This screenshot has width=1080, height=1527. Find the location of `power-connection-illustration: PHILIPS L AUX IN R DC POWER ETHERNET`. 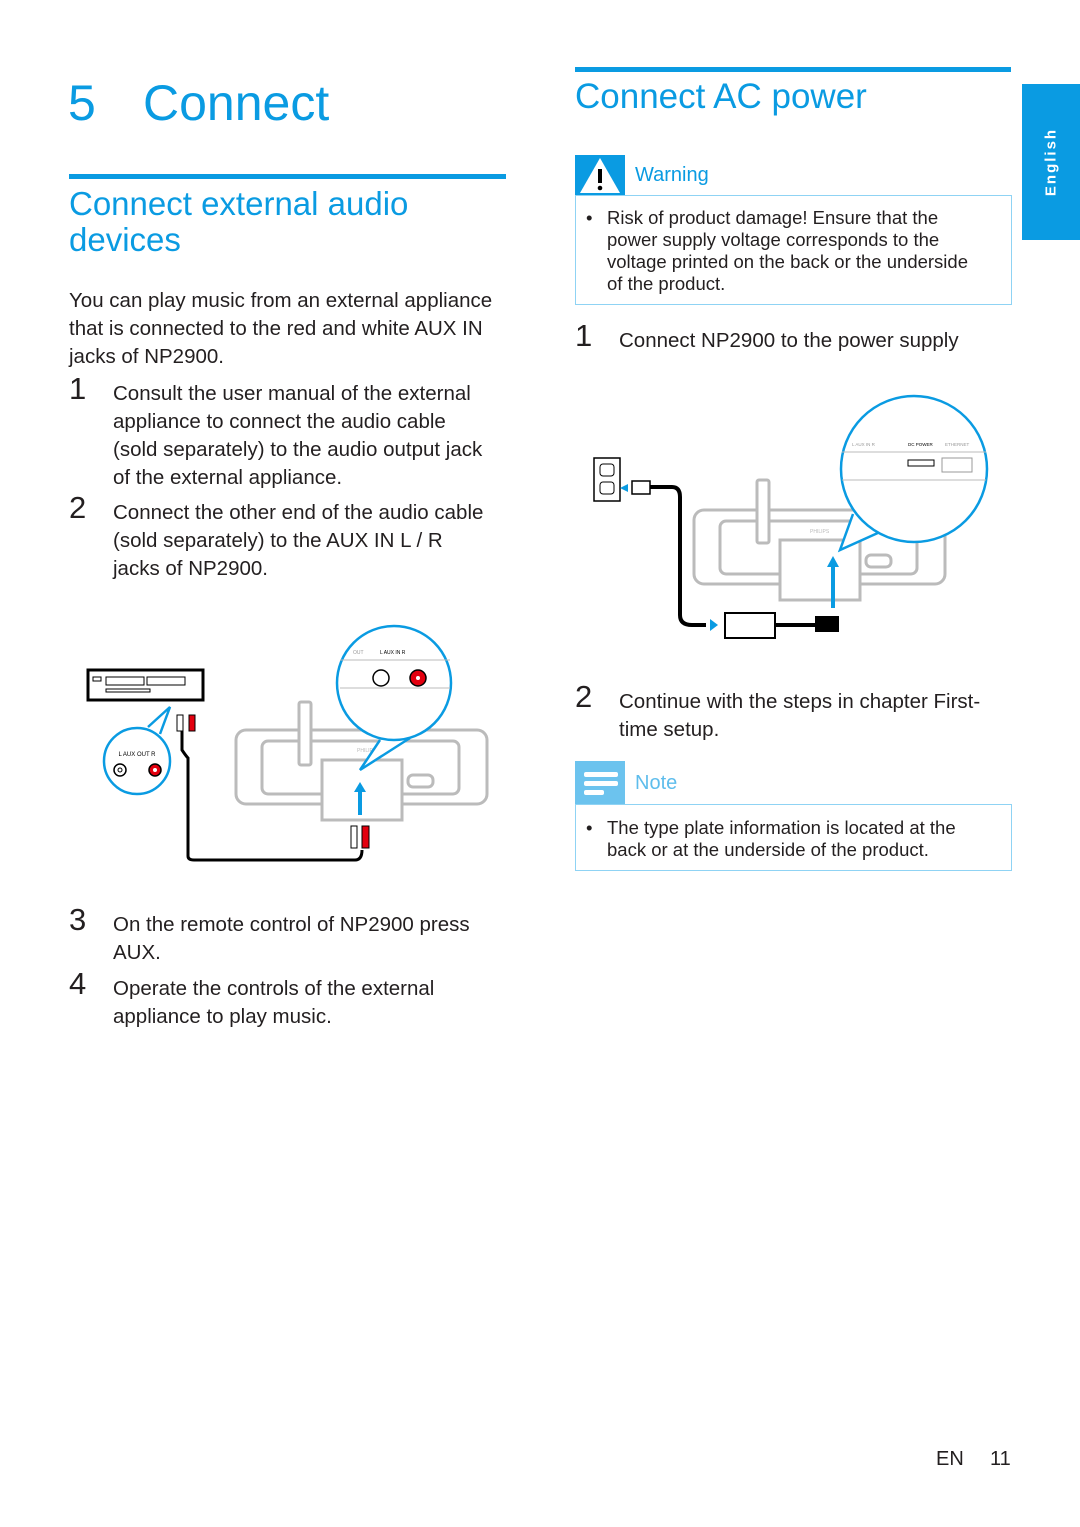

power-connection-illustration: PHILIPS L AUX IN R DC POWER ETHERNET is located at coordinates (791, 516).